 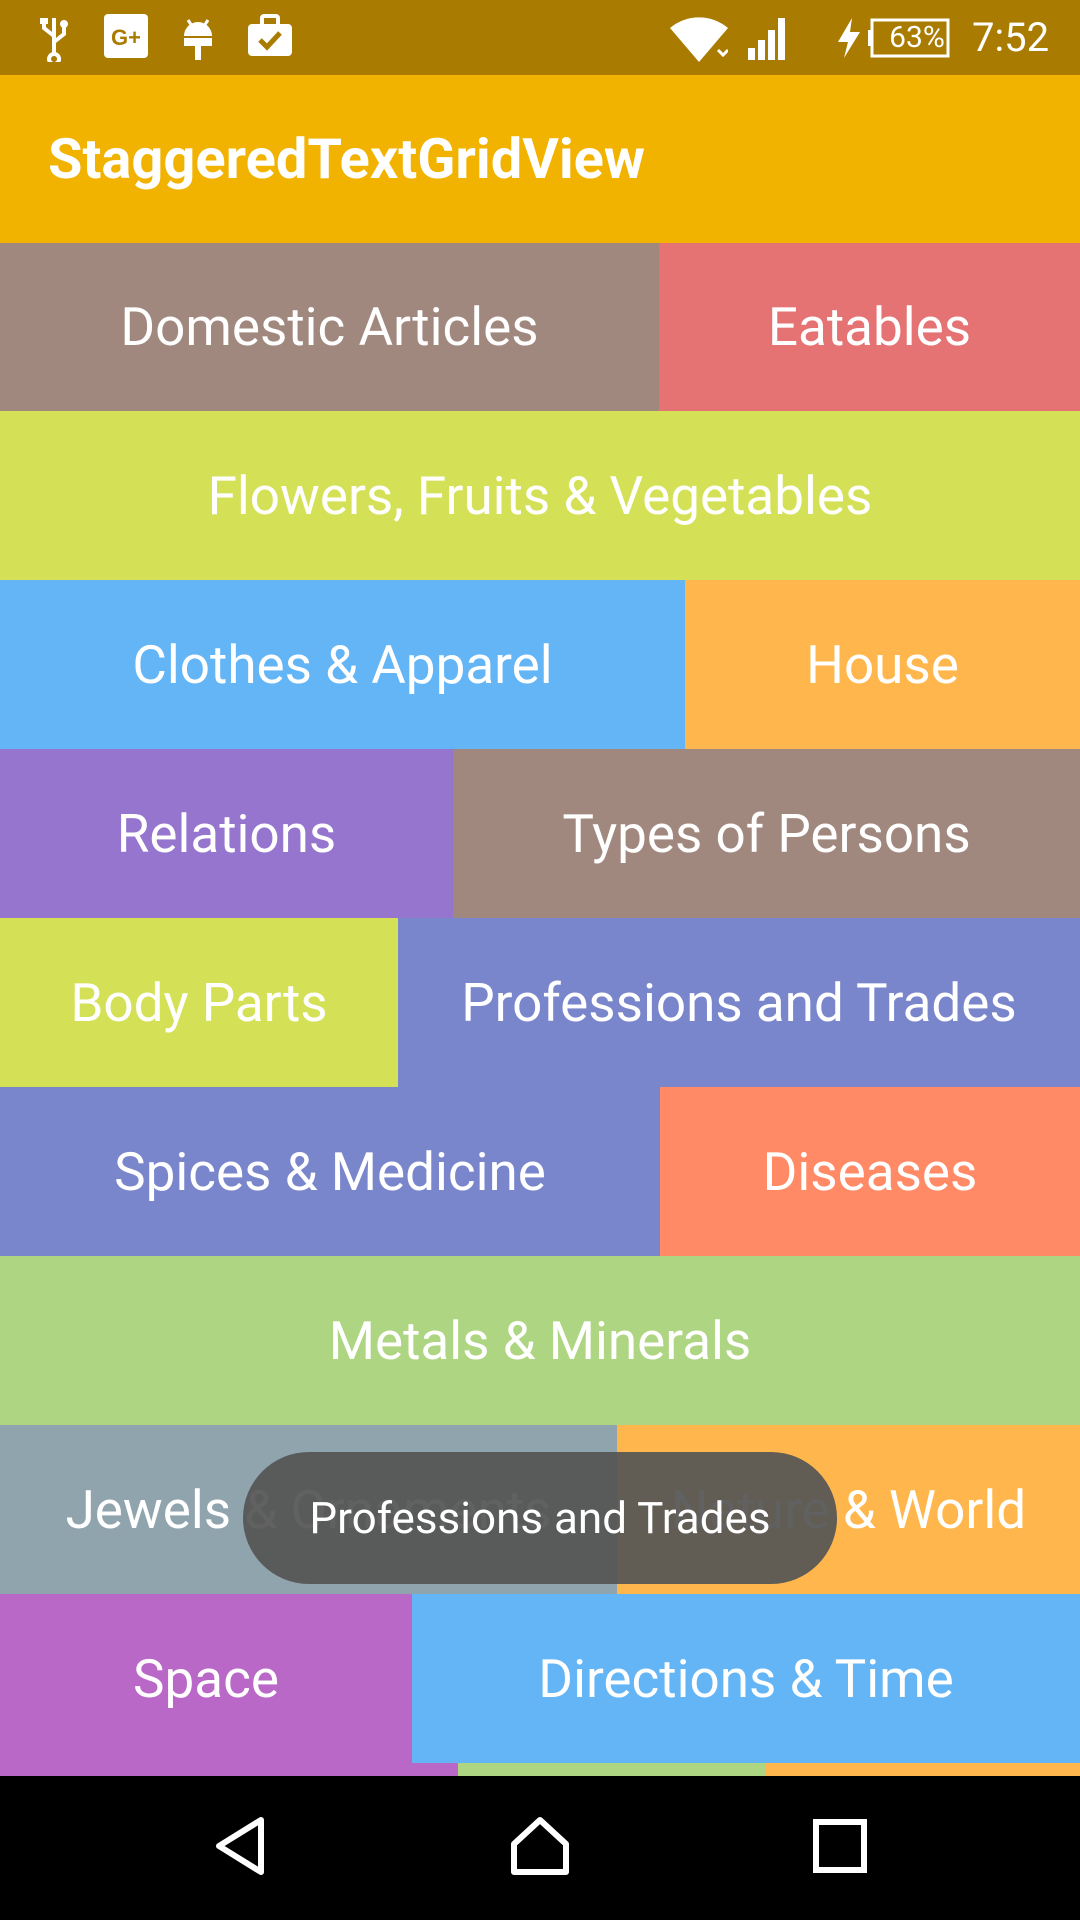 I want to click on back-icon, so click(x=241, y=1848).